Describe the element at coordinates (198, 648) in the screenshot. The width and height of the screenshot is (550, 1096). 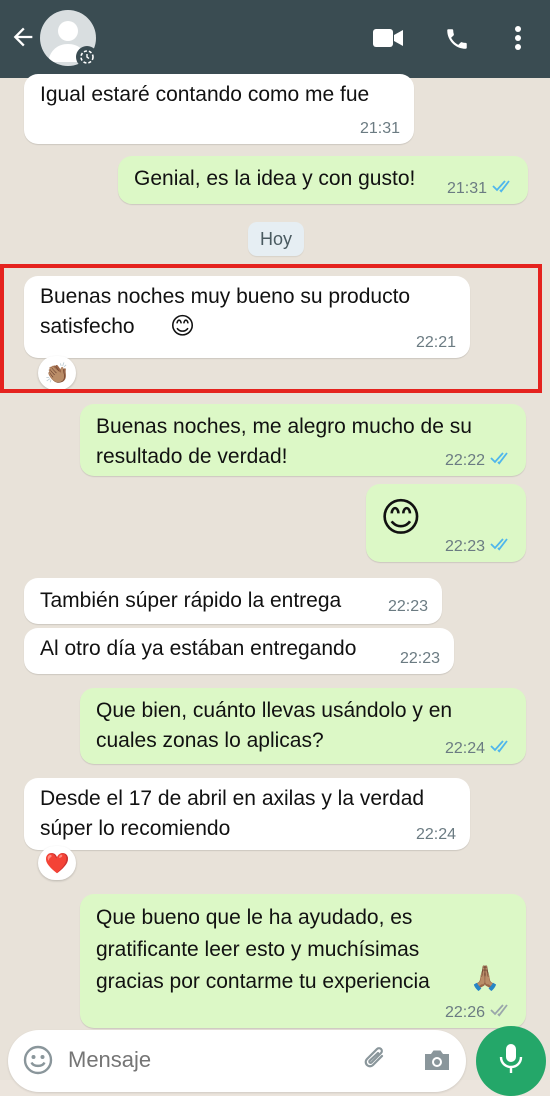
I see `message-text: Al otro día ya estában entregando` at that location.